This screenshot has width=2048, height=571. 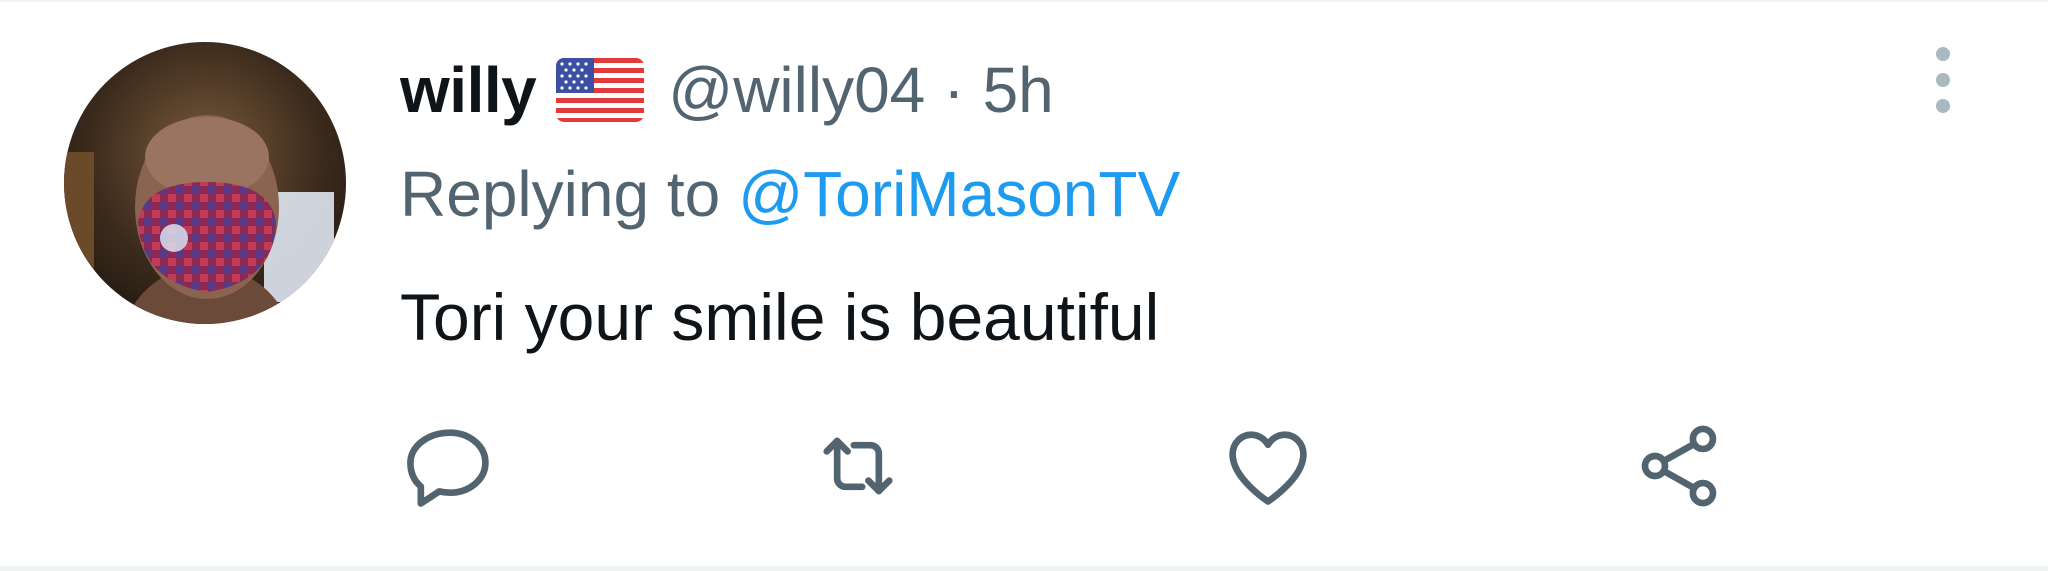 I want to click on avatar, so click(x=205, y=183).